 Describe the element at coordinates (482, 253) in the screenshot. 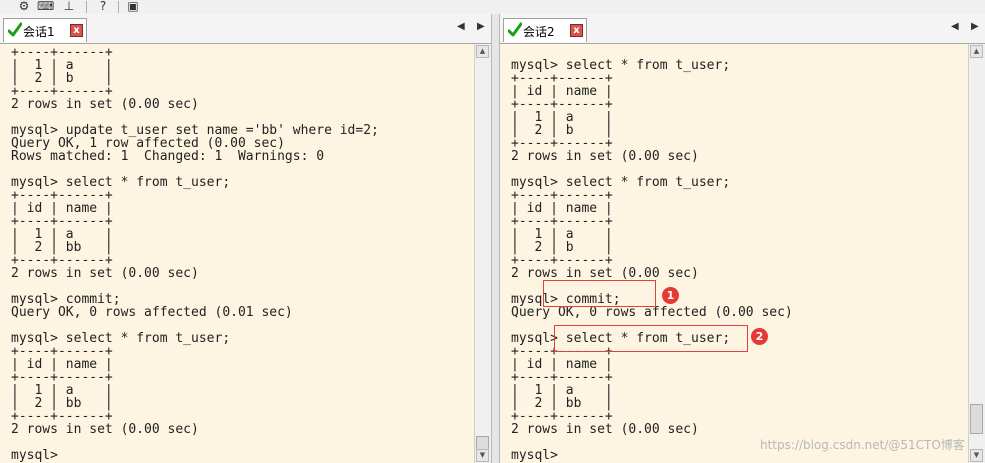

I see `session1-scrollbar: ▲ ▼` at that location.